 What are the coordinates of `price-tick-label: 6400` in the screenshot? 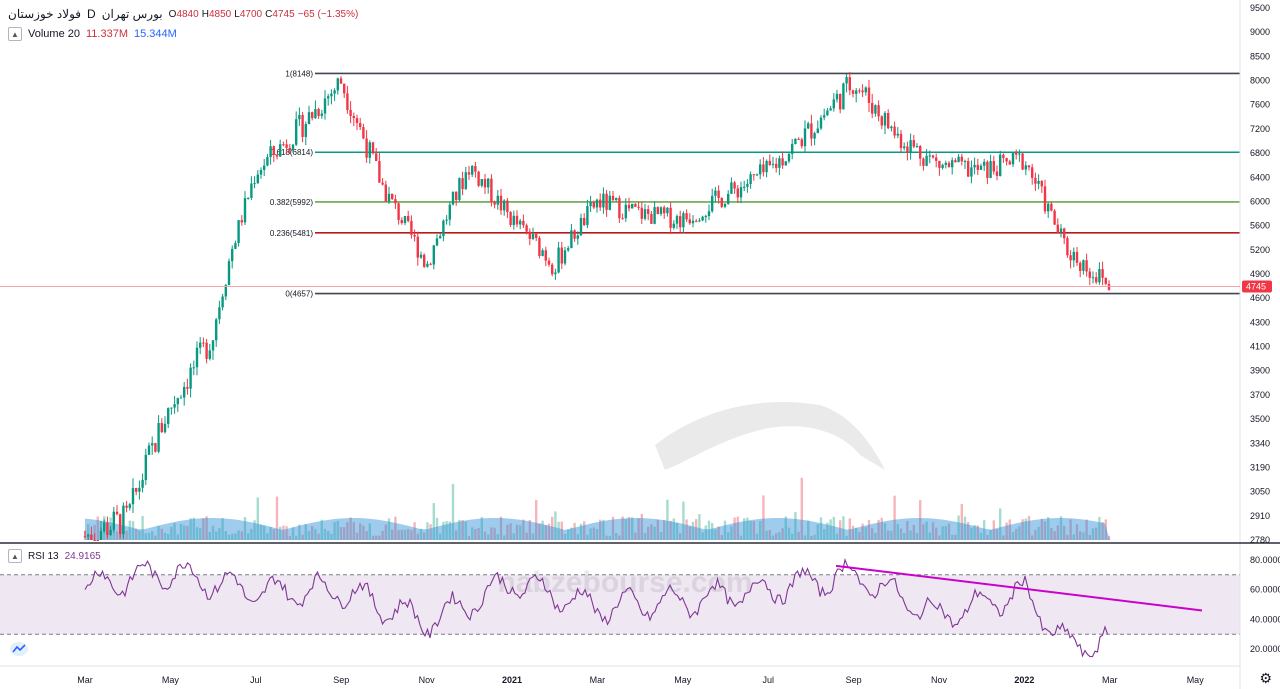 It's located at (1260, 177).